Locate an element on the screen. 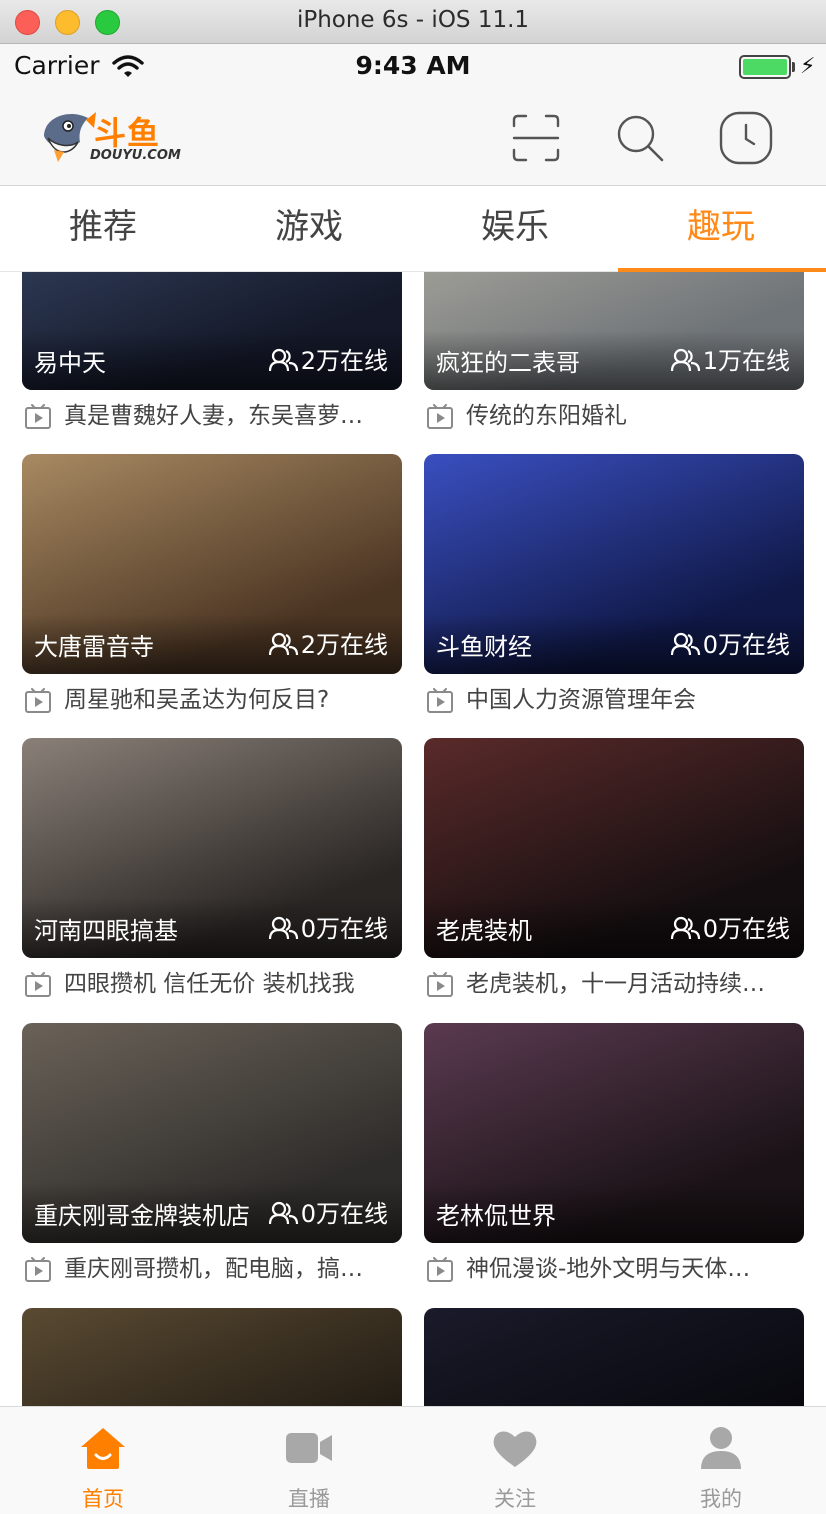  room-title: 中国人力资源管理年会 is located at coordinates (614, 700).